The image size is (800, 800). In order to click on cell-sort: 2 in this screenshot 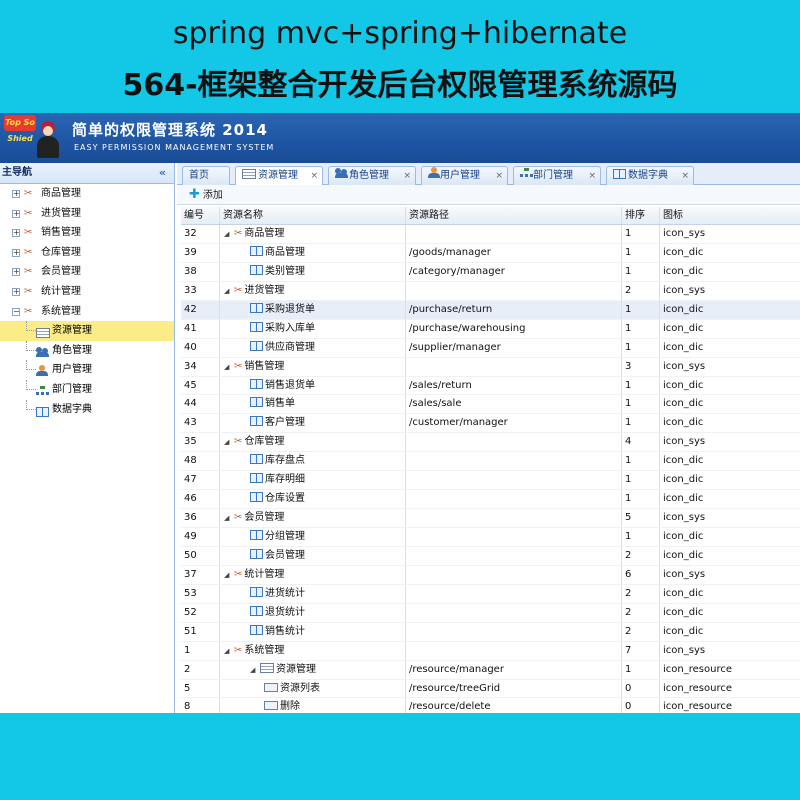, I will do `click(641, 593)`.